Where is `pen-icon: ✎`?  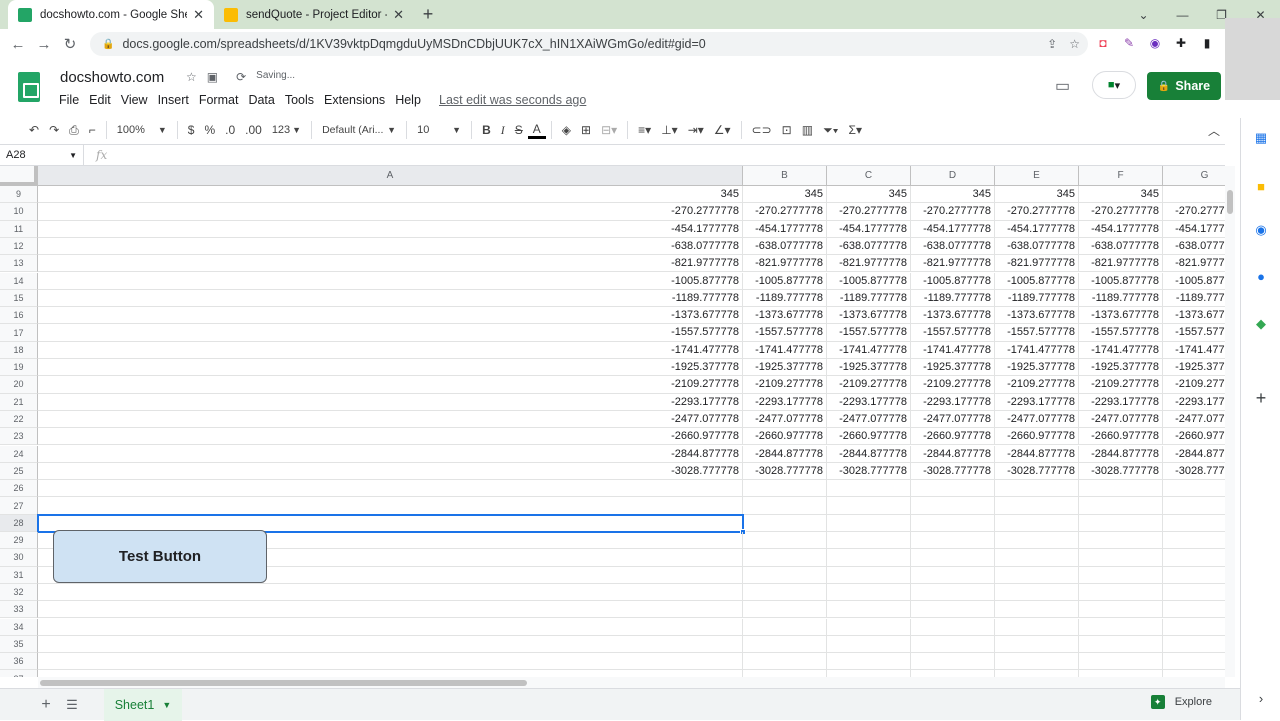 pen-icon: ✎ is located at coordinates (1129, 43).